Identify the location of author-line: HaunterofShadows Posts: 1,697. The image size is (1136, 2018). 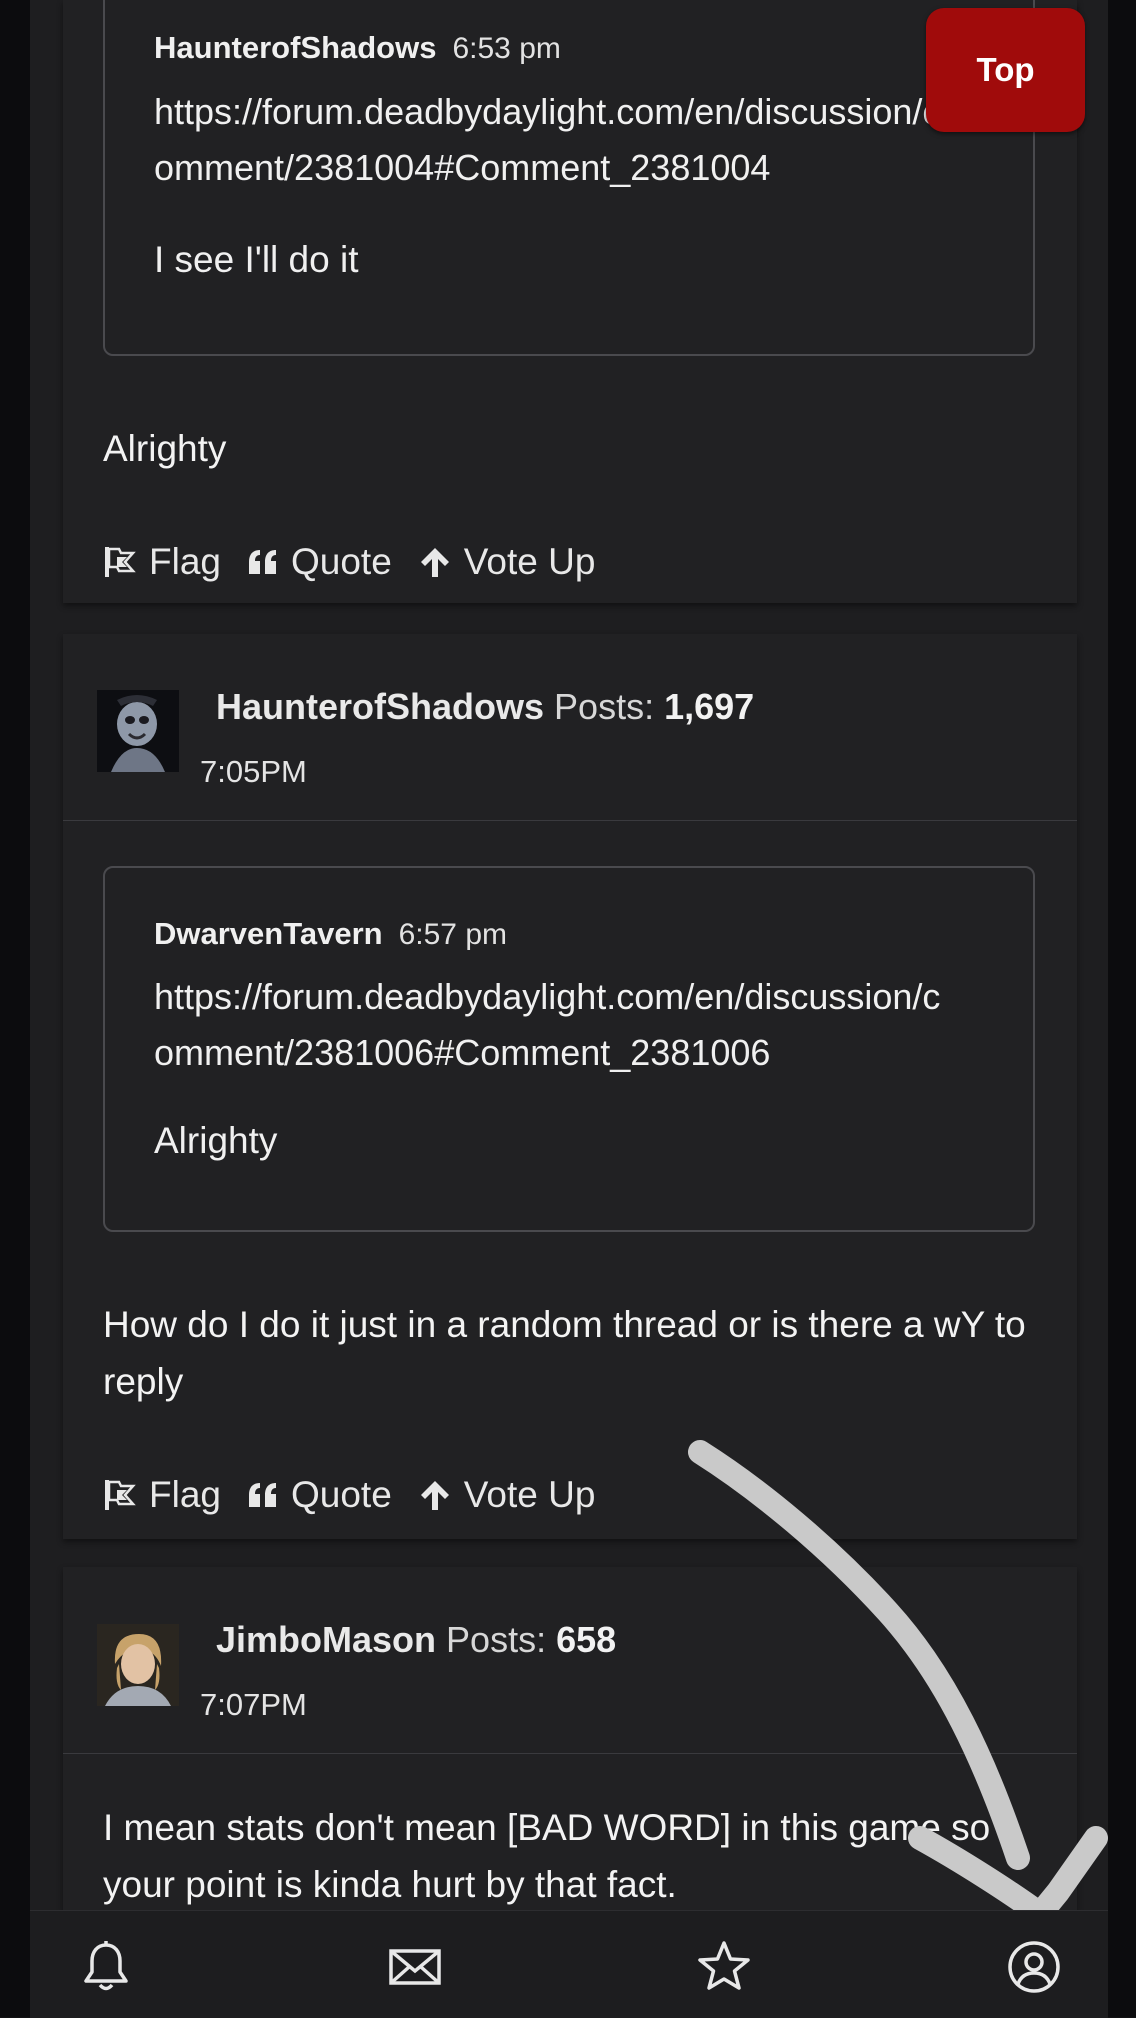
(485, 707).